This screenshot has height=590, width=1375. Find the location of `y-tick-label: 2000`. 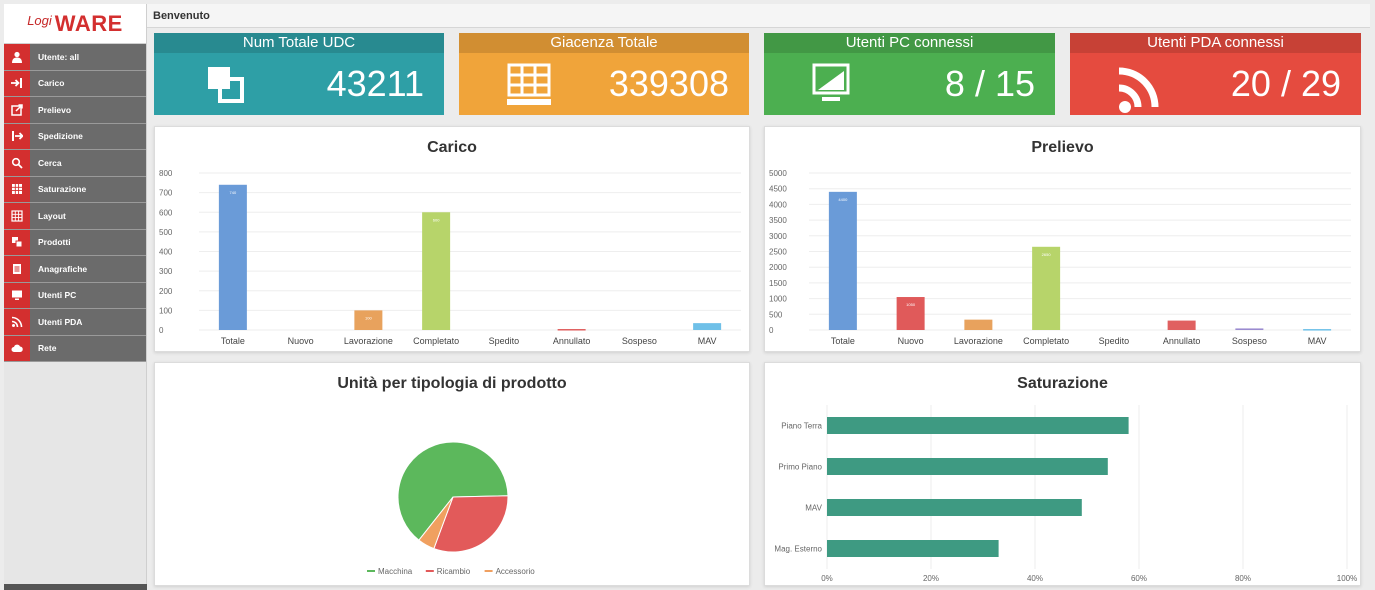

y-tick-label: 2000 is located at coordinates (778, 267).